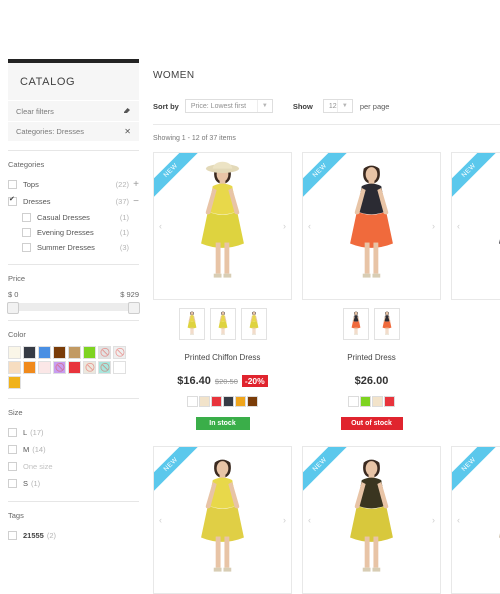 This screenshot has width=500, height=594. I want to click on price-range-values: $ 0 $ 929, so click(73, 294).